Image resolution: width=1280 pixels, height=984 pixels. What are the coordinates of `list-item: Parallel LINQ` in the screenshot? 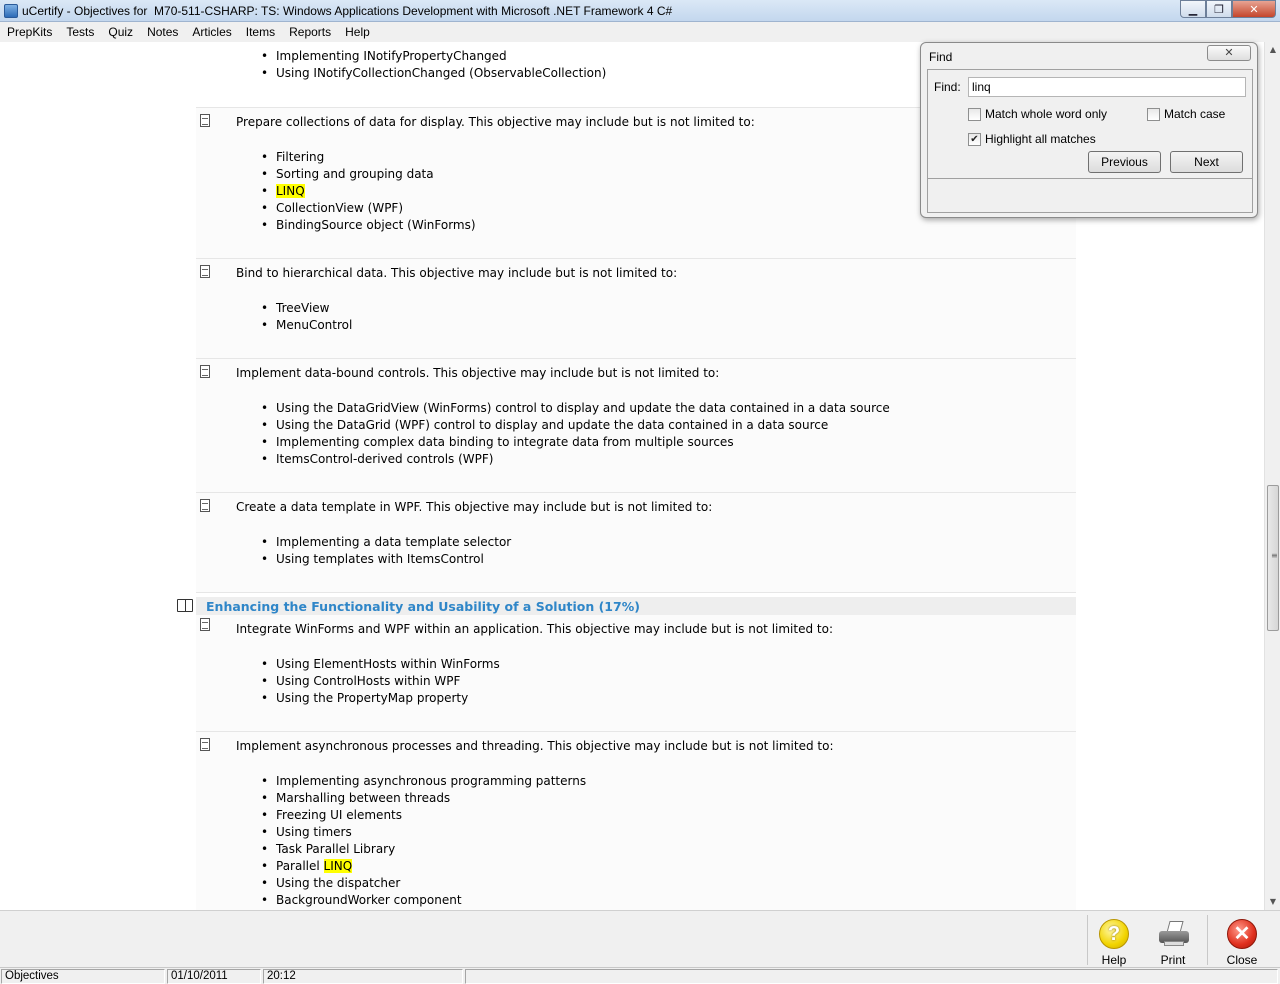 It's located at (423, 866).